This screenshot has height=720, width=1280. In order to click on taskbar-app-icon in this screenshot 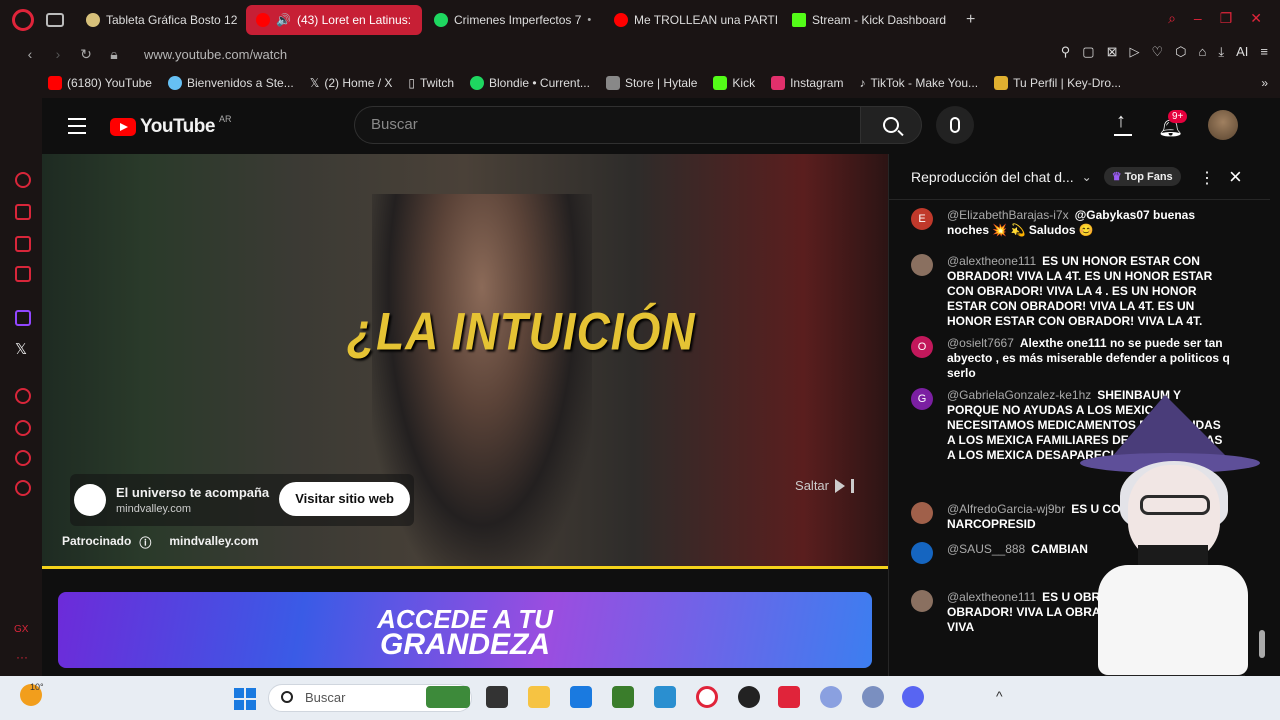, I will do `click(831, 697)`.